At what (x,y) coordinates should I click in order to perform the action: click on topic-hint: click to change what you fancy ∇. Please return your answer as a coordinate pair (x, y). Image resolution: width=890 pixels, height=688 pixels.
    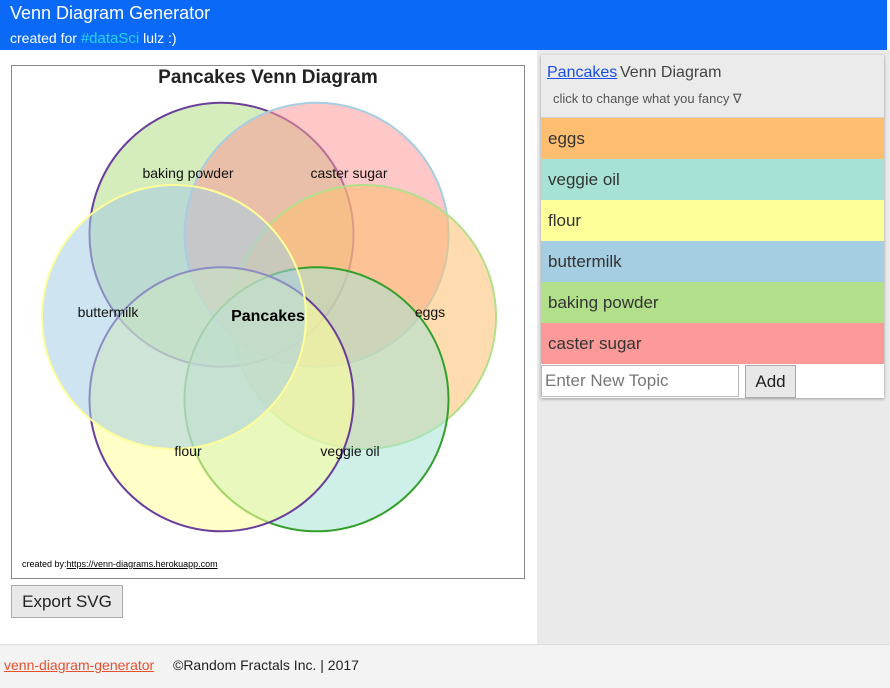
    Looking at the image, I should click on (647, 98).